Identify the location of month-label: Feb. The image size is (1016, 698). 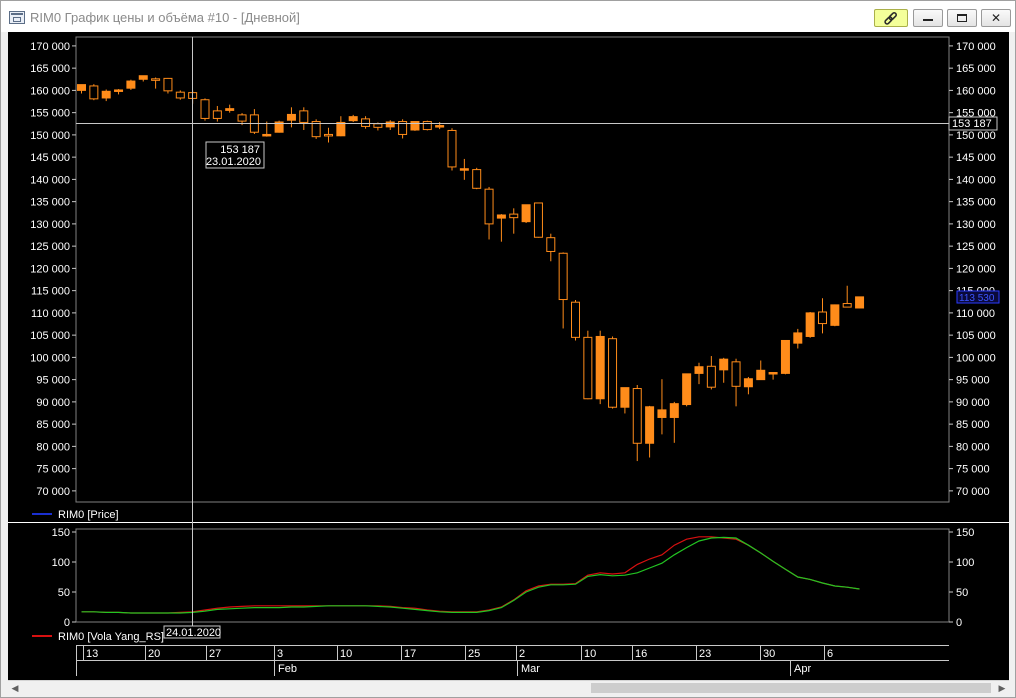
(287, 669).